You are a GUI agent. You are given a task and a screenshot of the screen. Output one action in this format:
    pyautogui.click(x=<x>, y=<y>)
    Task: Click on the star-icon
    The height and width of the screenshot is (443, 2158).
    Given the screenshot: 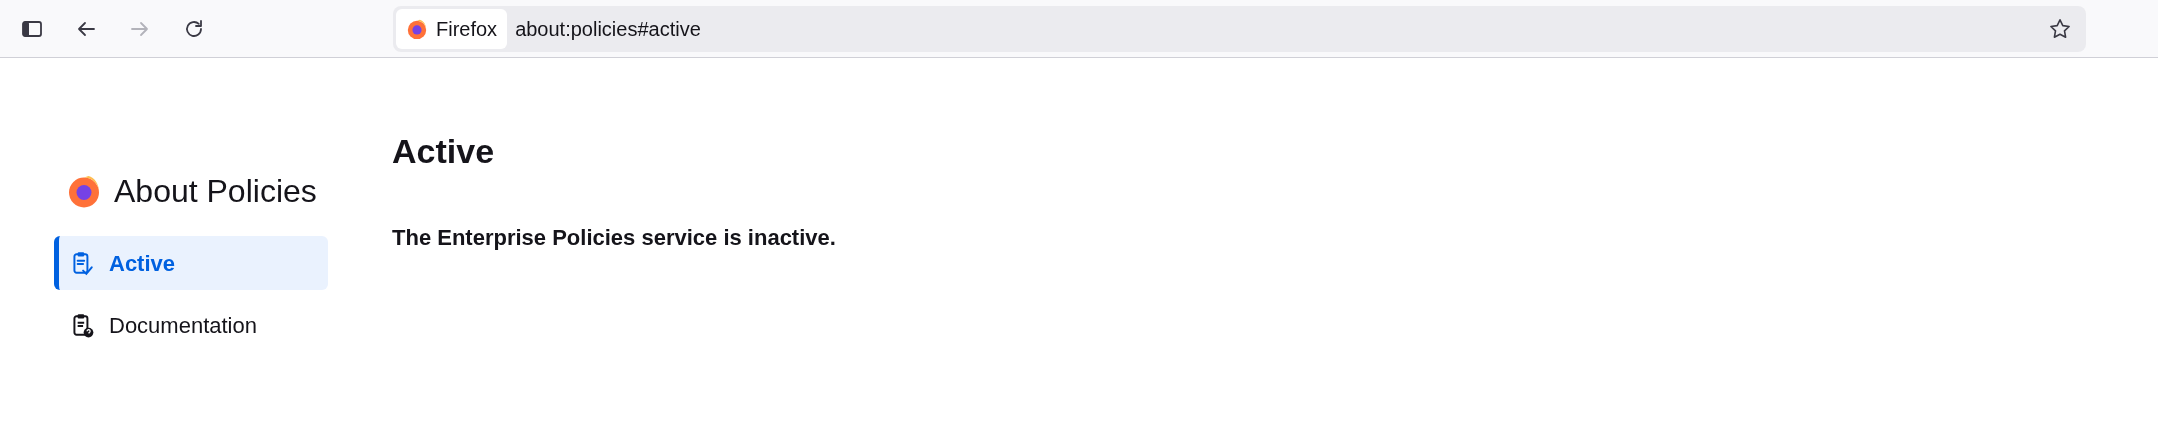 What is the action you would take?
    pyautogui.click(x=2060, y=28)
    